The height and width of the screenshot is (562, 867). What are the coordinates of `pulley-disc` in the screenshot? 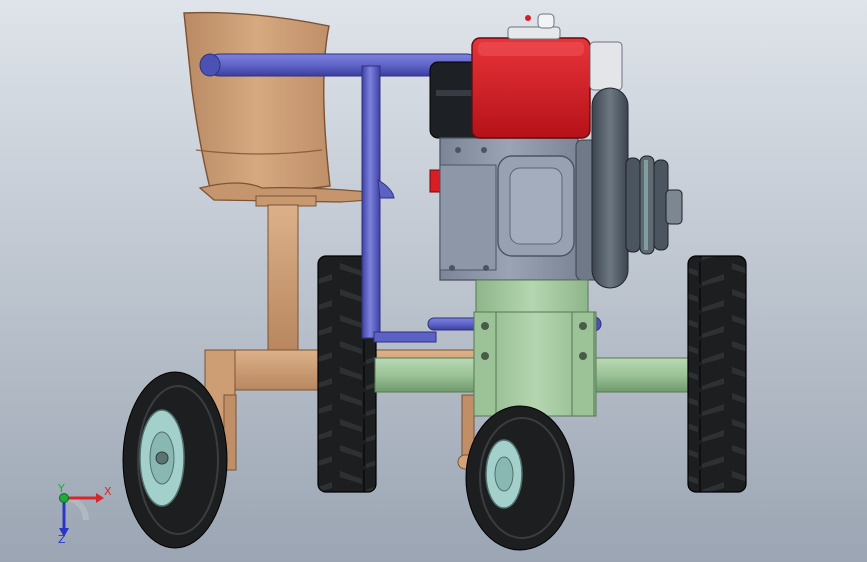 It's located at (633, 205).